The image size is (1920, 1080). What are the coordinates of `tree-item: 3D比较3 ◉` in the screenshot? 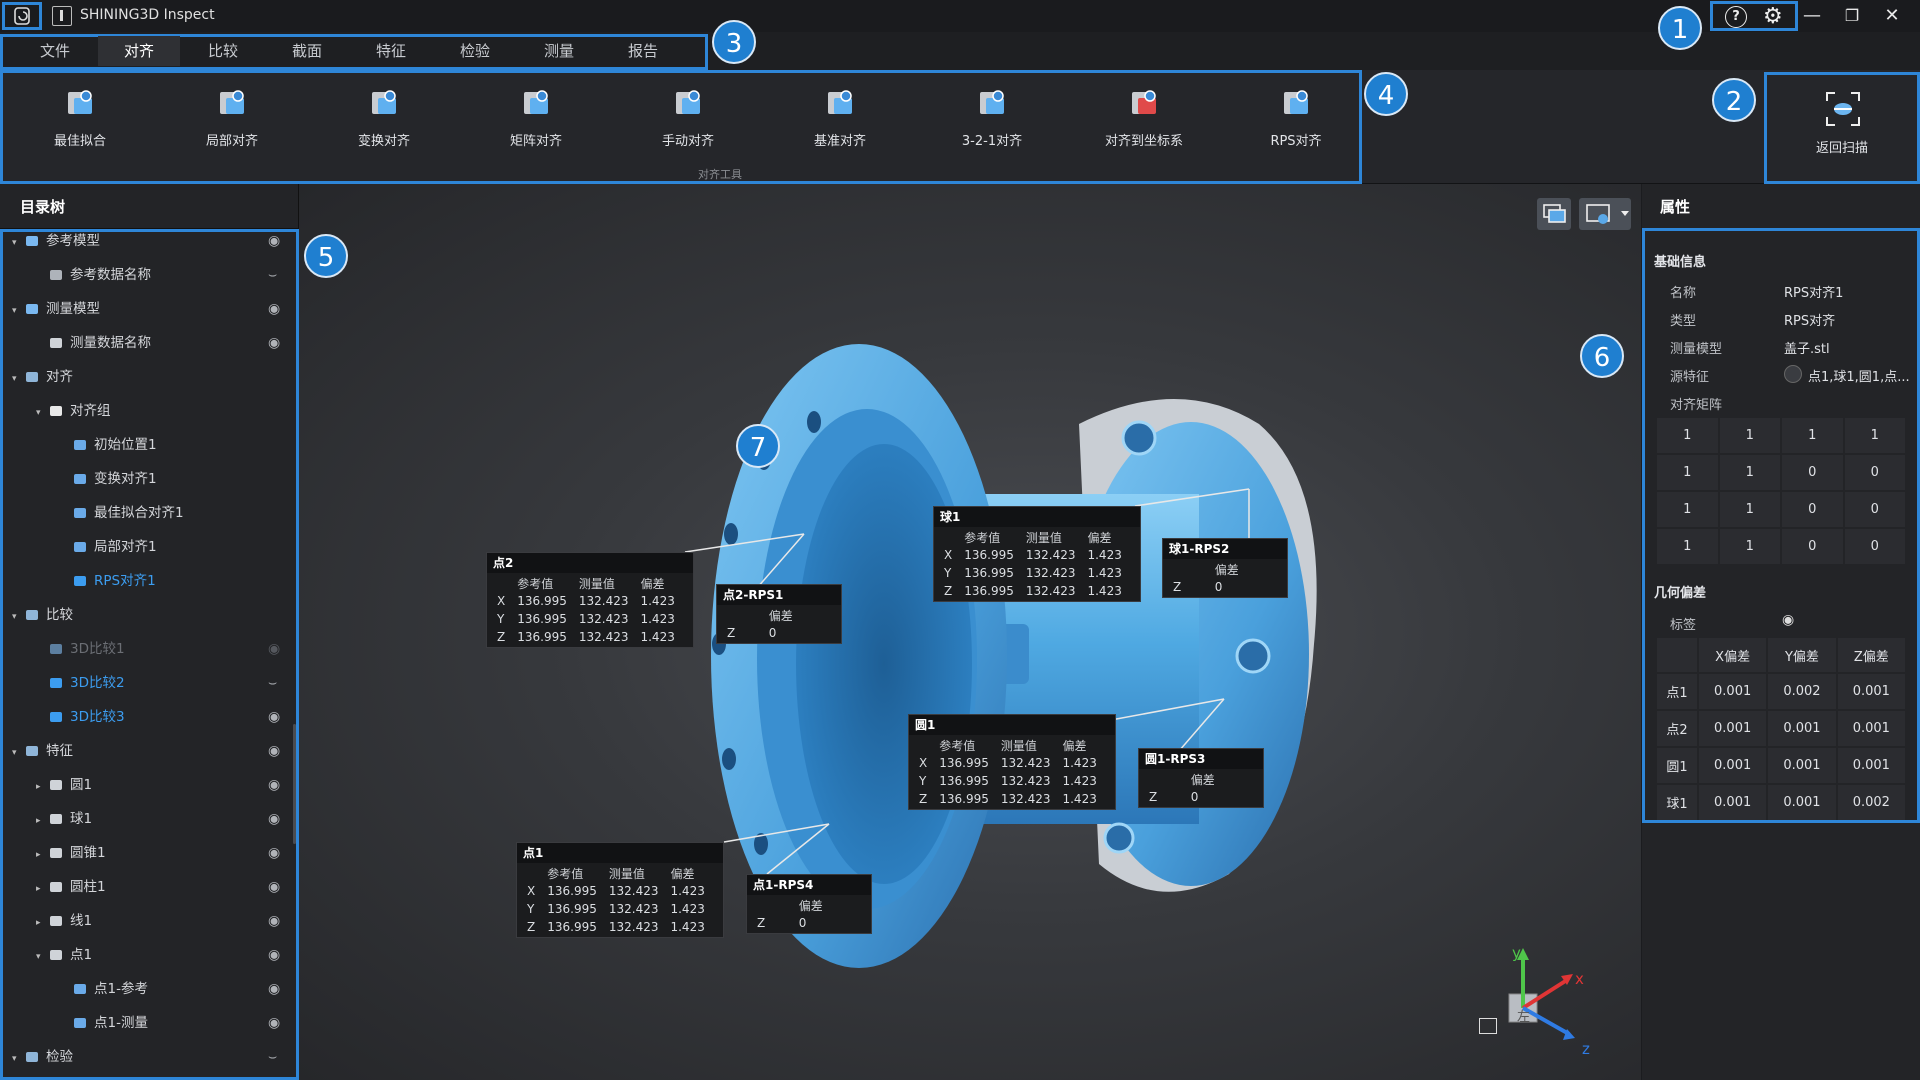 It's located at (164, 717).